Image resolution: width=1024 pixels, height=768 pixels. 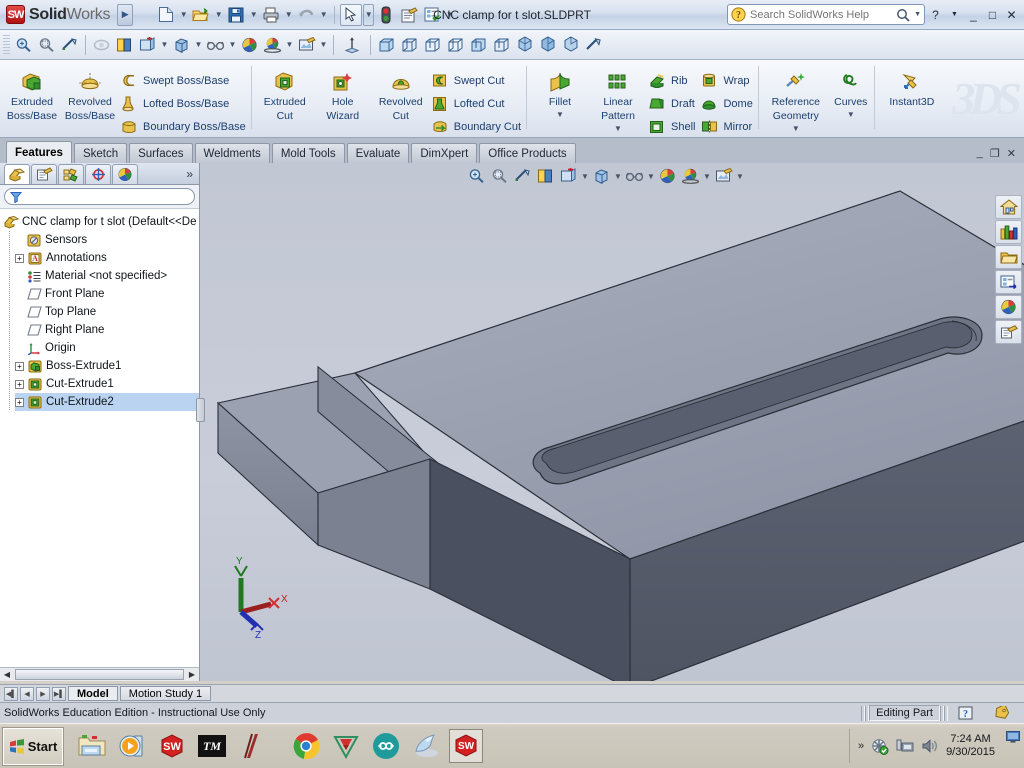 What do you see at coordinates (917, 14) in the screenshot?
I see `search-dropdown-icon: ▼` at bounding box center [917, 14].